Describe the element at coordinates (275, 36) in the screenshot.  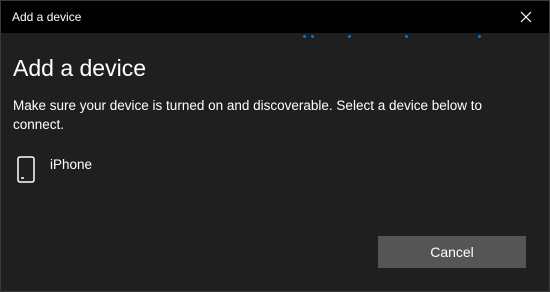
I see `searching-progress-indicator` at that location.